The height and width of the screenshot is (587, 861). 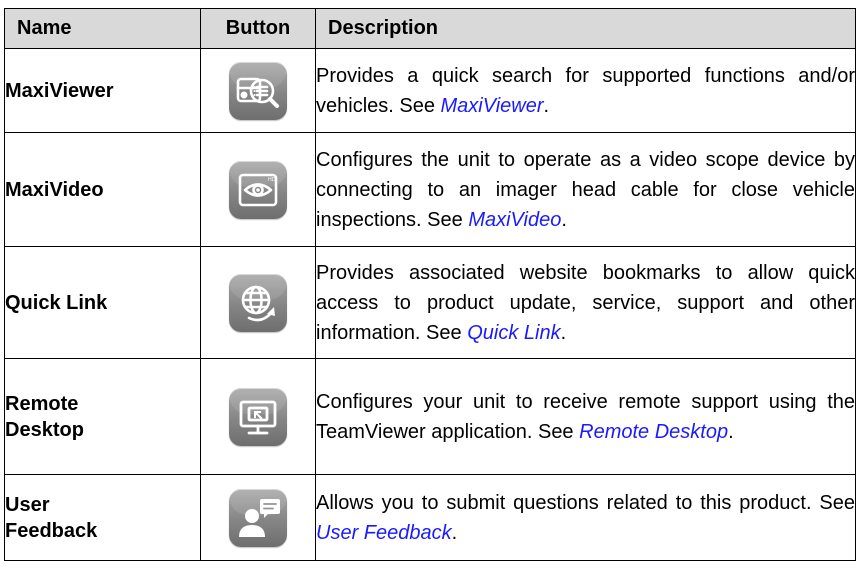 What do you see at coordinates (585, 28) in the screenshot?
I see `header-description: Description` at bounding box center [585, 28].